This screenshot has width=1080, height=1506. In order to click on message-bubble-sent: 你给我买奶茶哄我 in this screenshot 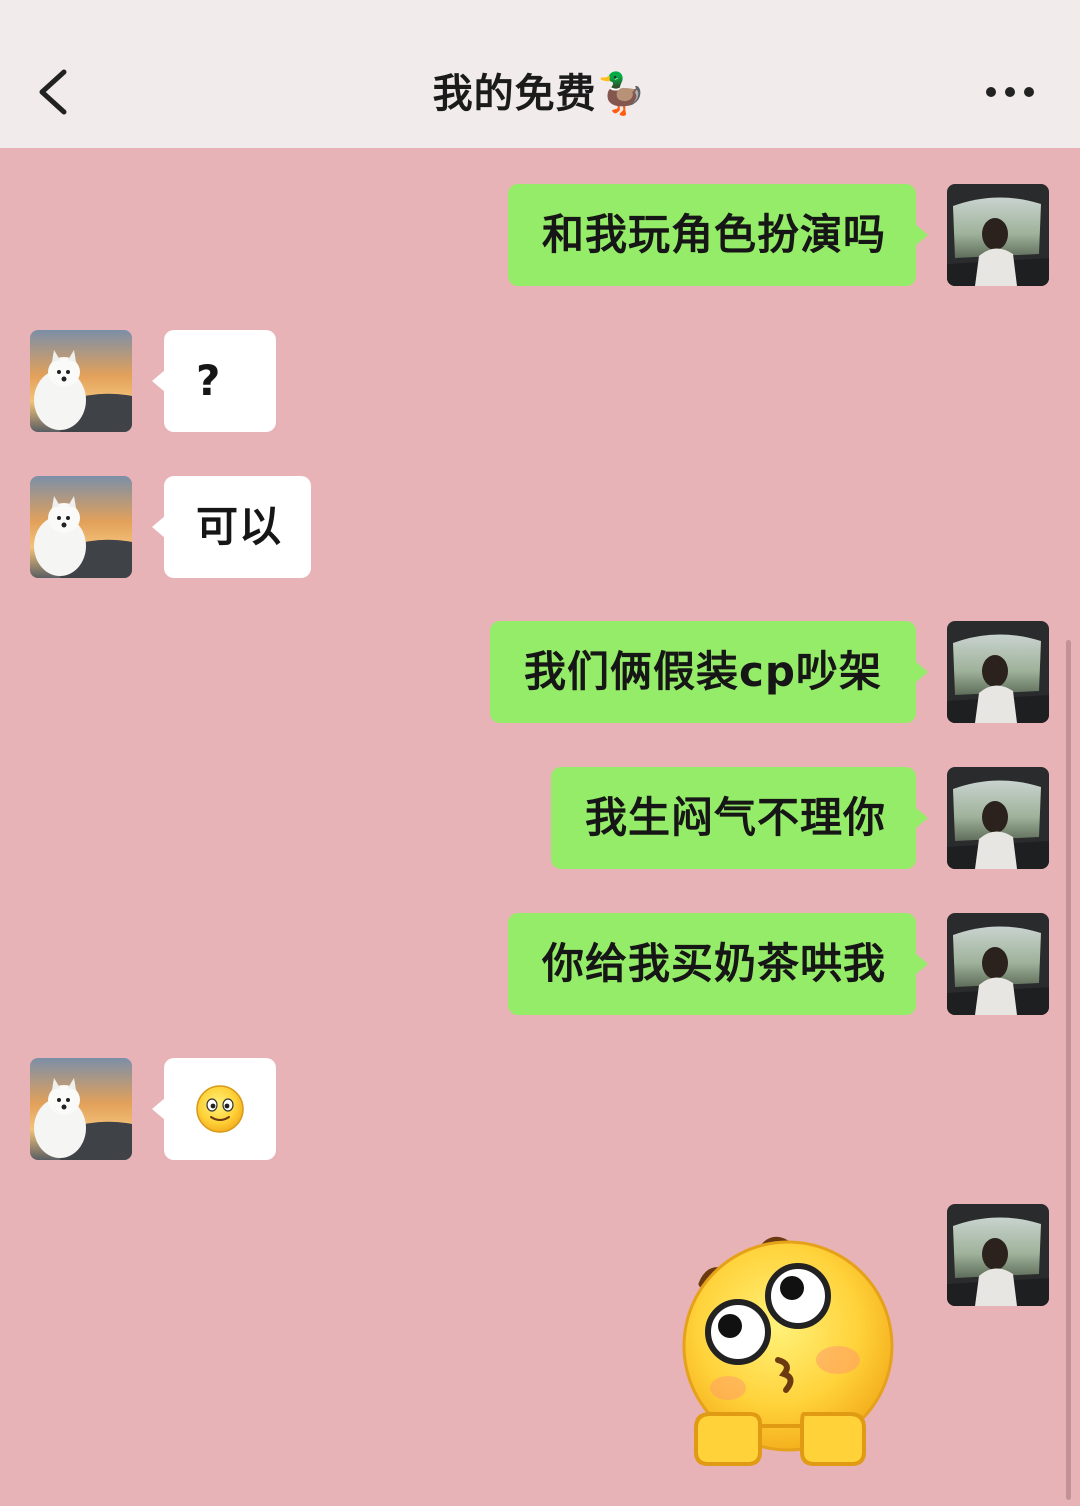, I will do `click(718, 964)`.